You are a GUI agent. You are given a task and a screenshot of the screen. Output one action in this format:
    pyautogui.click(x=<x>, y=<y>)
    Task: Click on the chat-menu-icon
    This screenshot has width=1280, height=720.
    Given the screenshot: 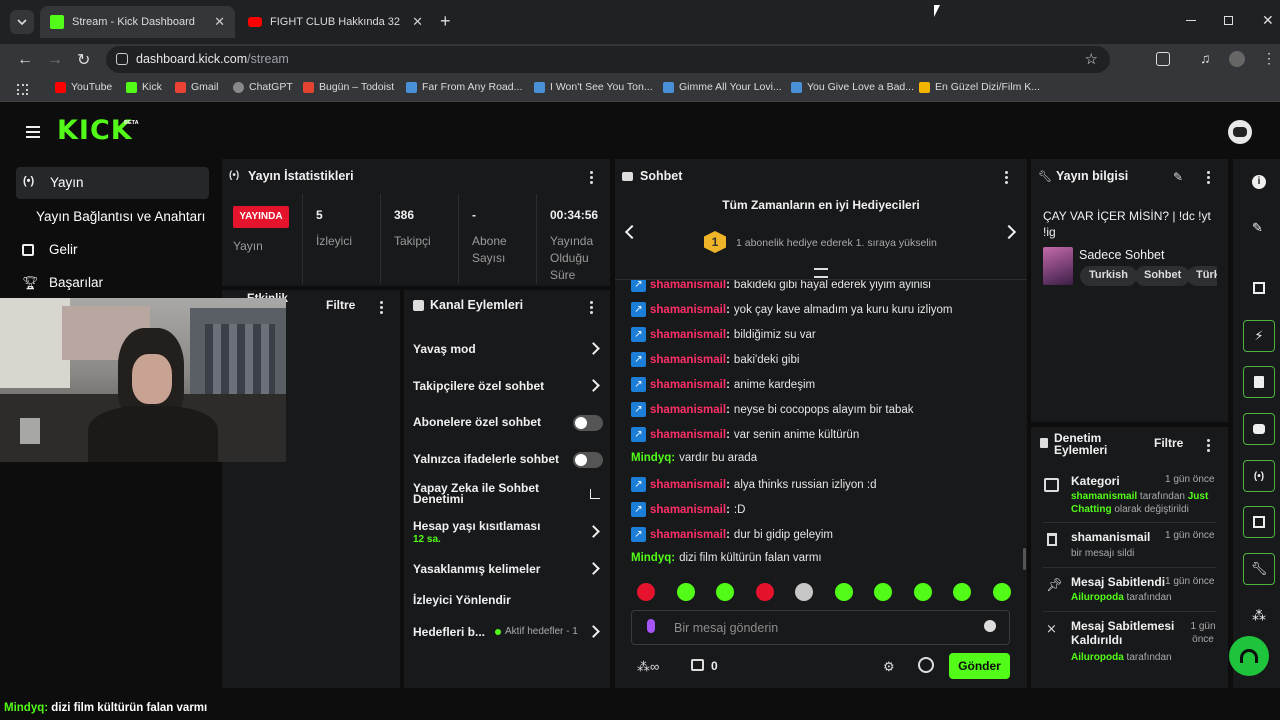 What is the action you would take?
    pyautogui.click(x=1007, y=178)
    